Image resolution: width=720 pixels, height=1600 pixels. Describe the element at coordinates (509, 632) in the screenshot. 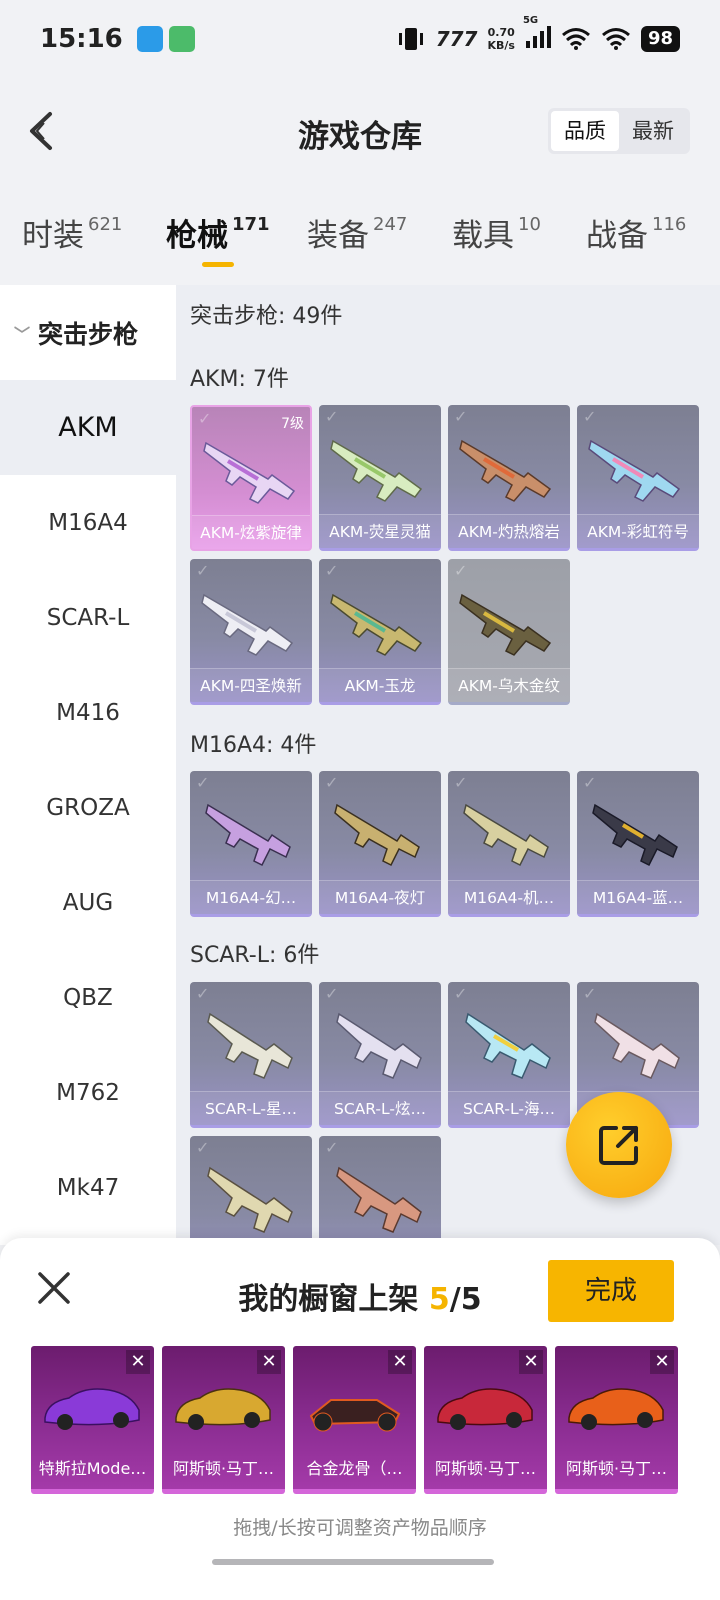

I see `weapon-card: ✓ AKM-乌木金纹` at that location.